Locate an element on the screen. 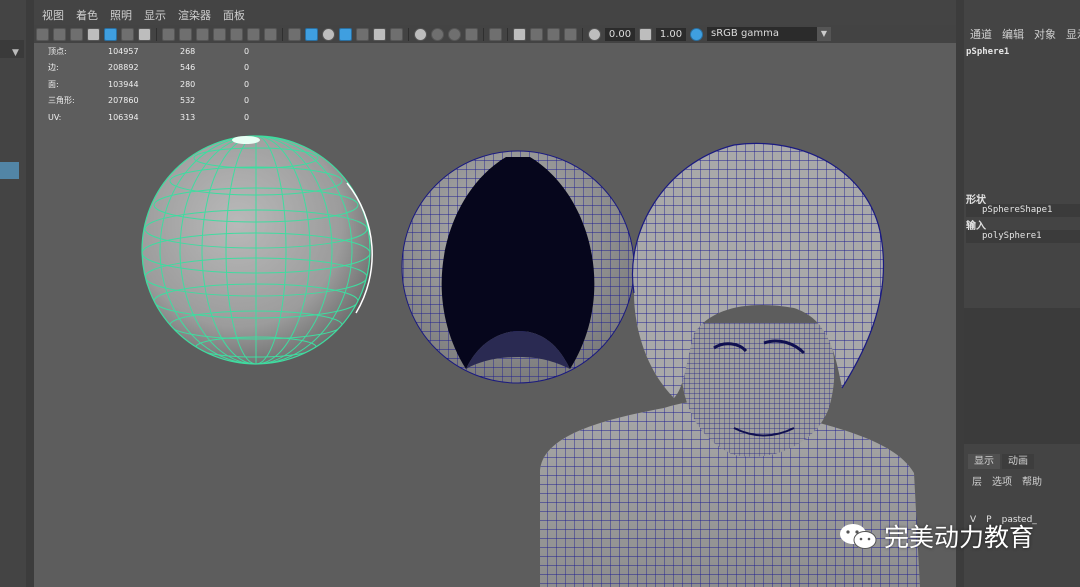 The image size is (1080, 587). panel-menubar: 视图 着色 照明 显示 渲染器 面板 is located at coordinates (495, 15).